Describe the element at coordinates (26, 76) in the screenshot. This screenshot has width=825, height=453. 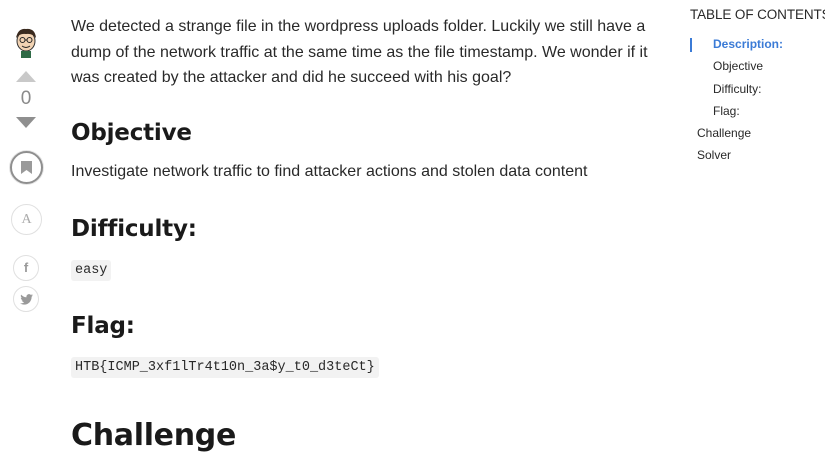
I see `upvote-arrow-icon` at that location.